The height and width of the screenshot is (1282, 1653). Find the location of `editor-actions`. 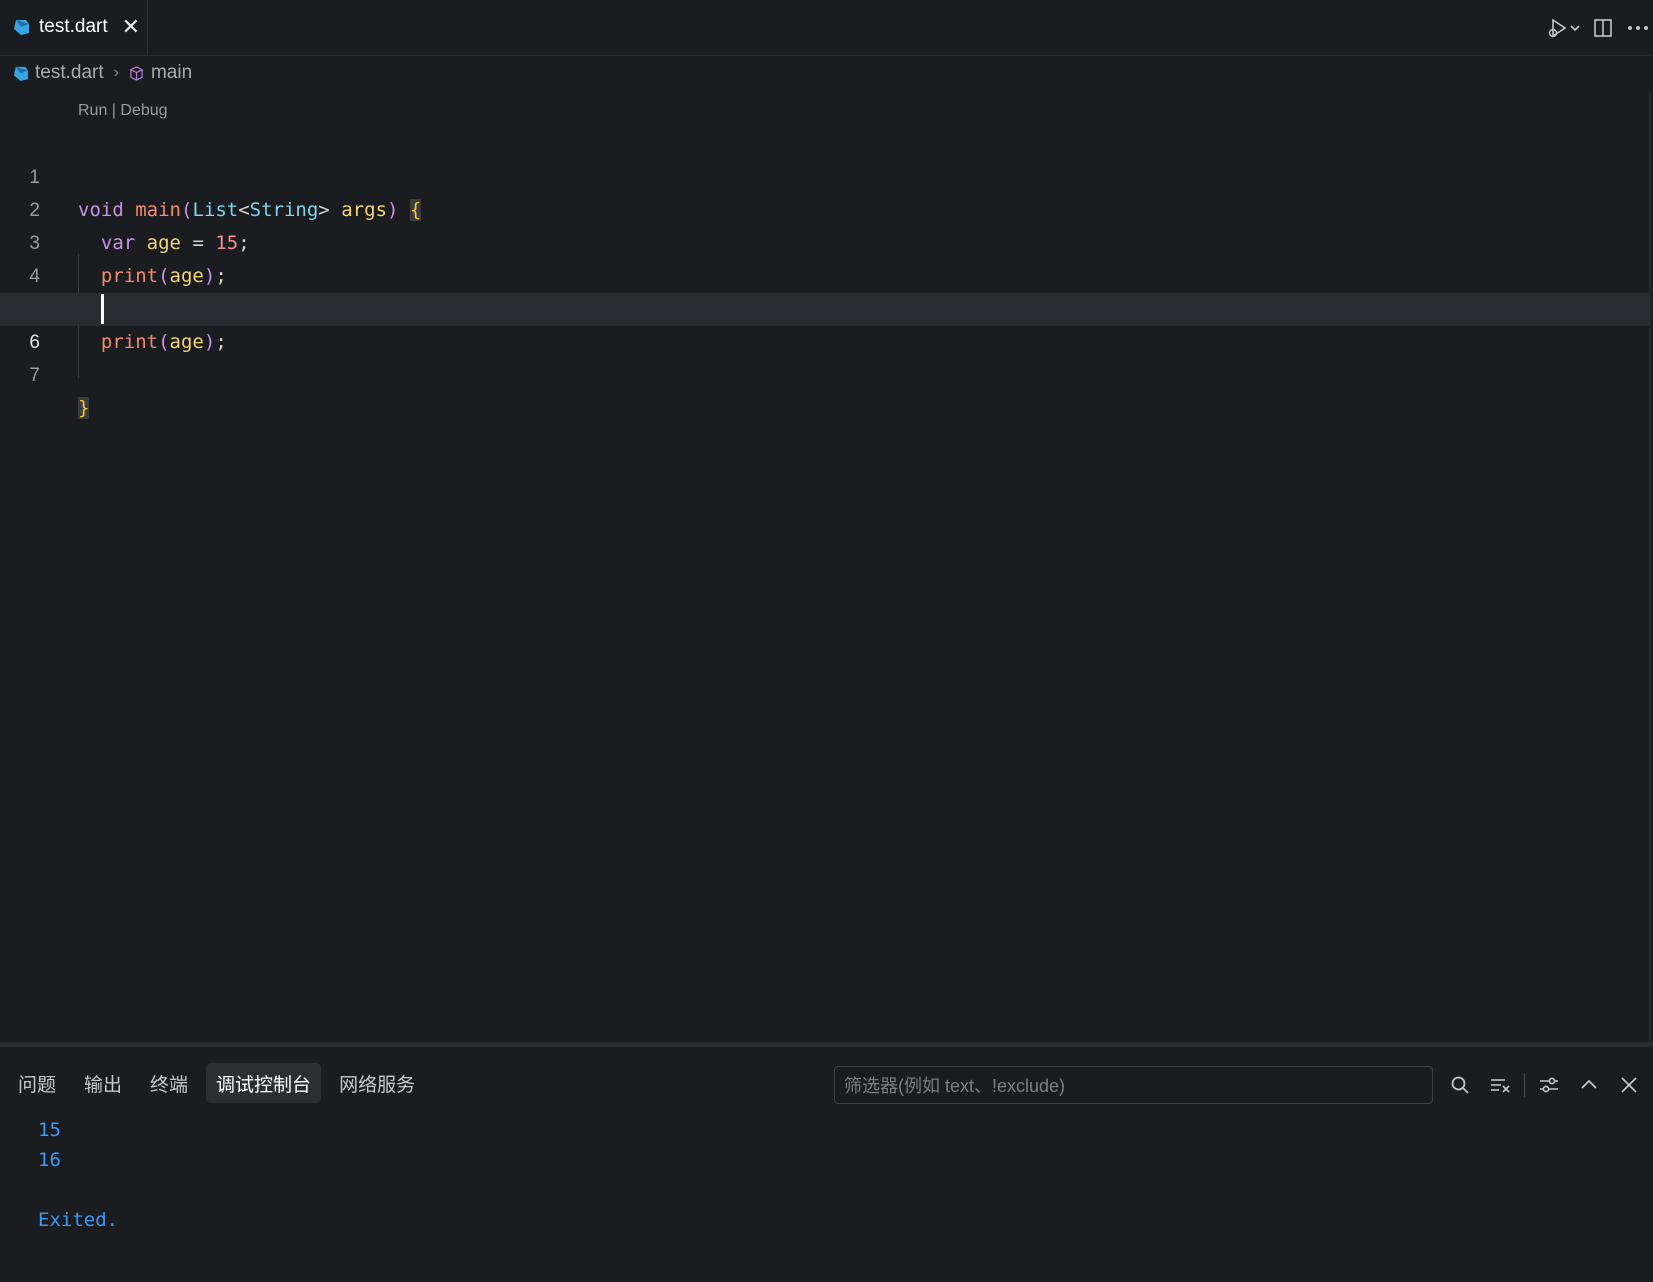

editor-actions is located at coordinates (1598, 27).